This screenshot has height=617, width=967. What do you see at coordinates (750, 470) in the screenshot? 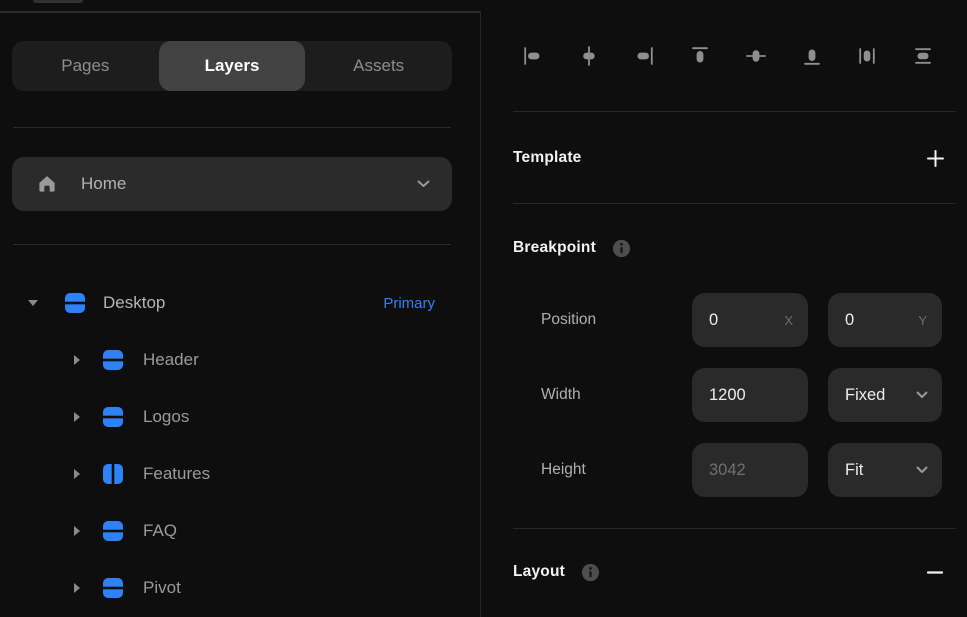
I see `height-field: 3042` at bounding box center [750, 470].